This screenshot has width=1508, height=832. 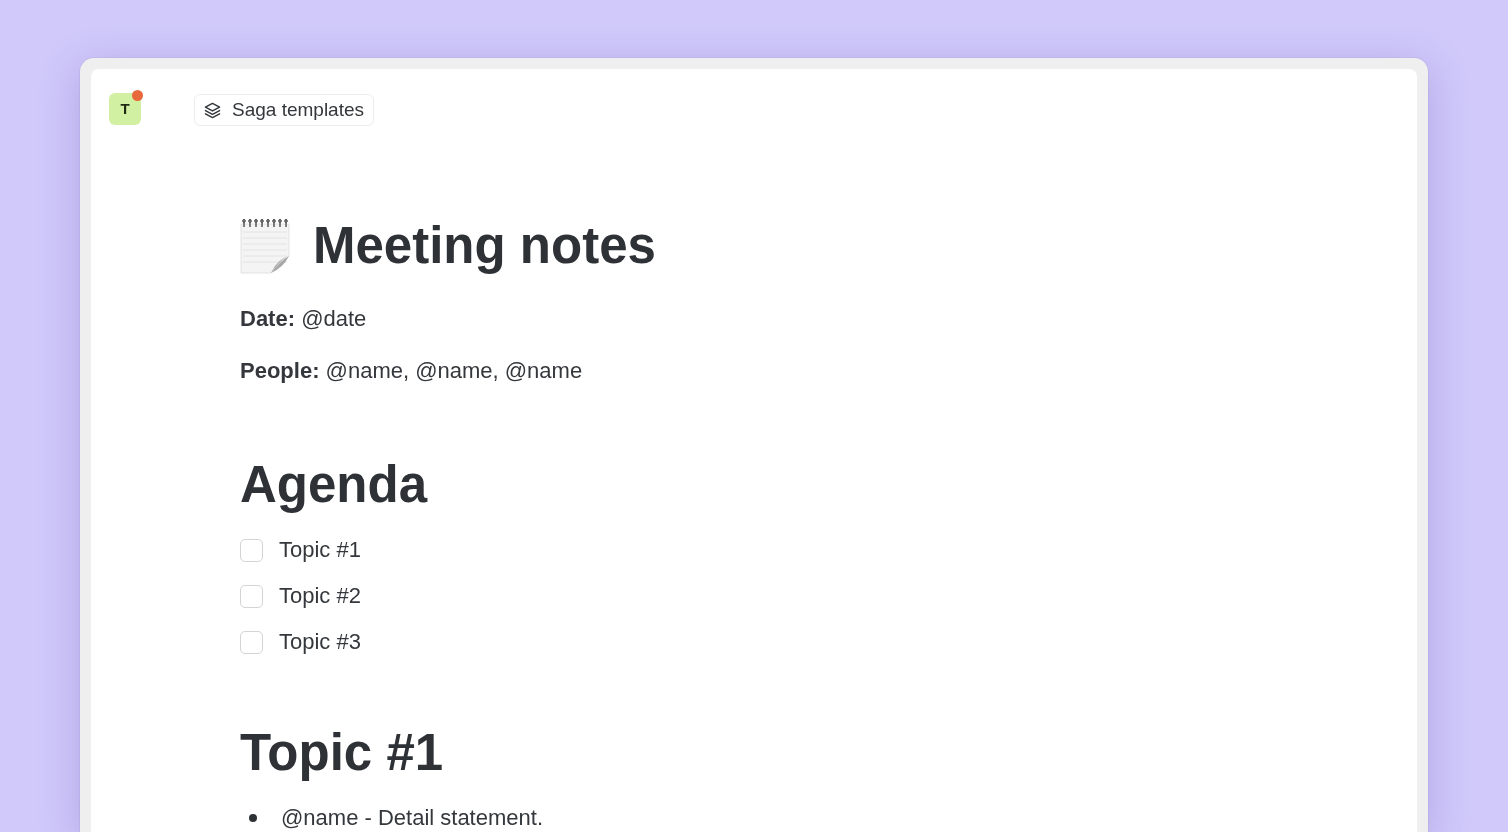 I want to click on bullet-text: @name - Detail statement., so click(x=412, y=818).